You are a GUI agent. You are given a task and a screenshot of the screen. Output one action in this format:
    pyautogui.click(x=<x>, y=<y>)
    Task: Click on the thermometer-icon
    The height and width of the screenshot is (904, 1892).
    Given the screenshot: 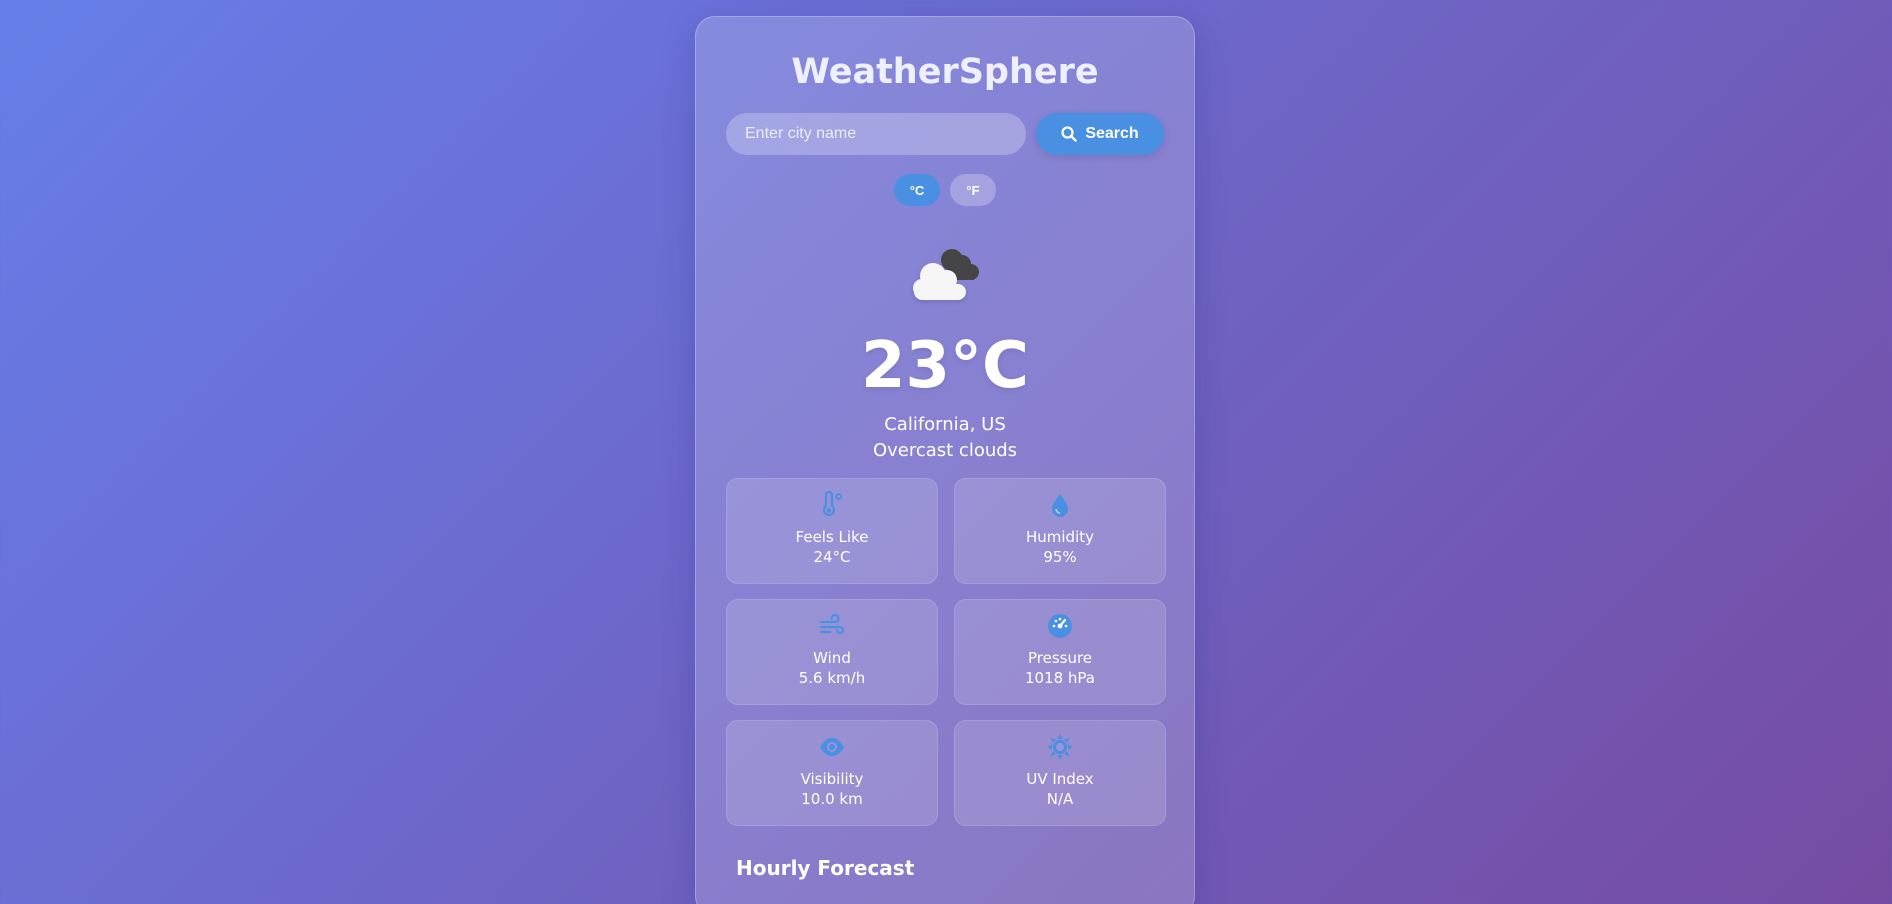 What is the action you would take?
    pyautogui.click(x=832, y=504)
    